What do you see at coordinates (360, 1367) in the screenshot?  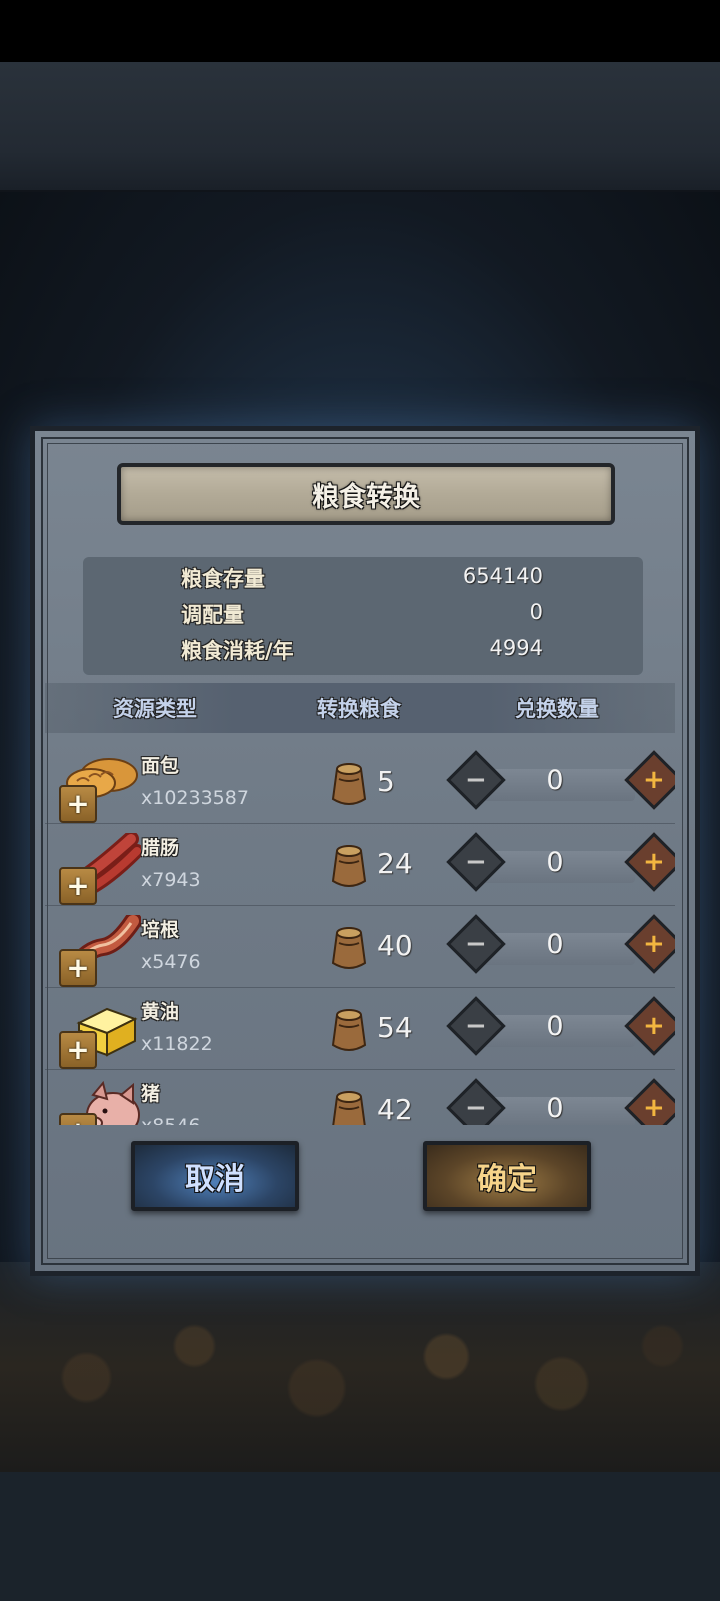 I see `background-scene` at bounding box center [360, 1367].